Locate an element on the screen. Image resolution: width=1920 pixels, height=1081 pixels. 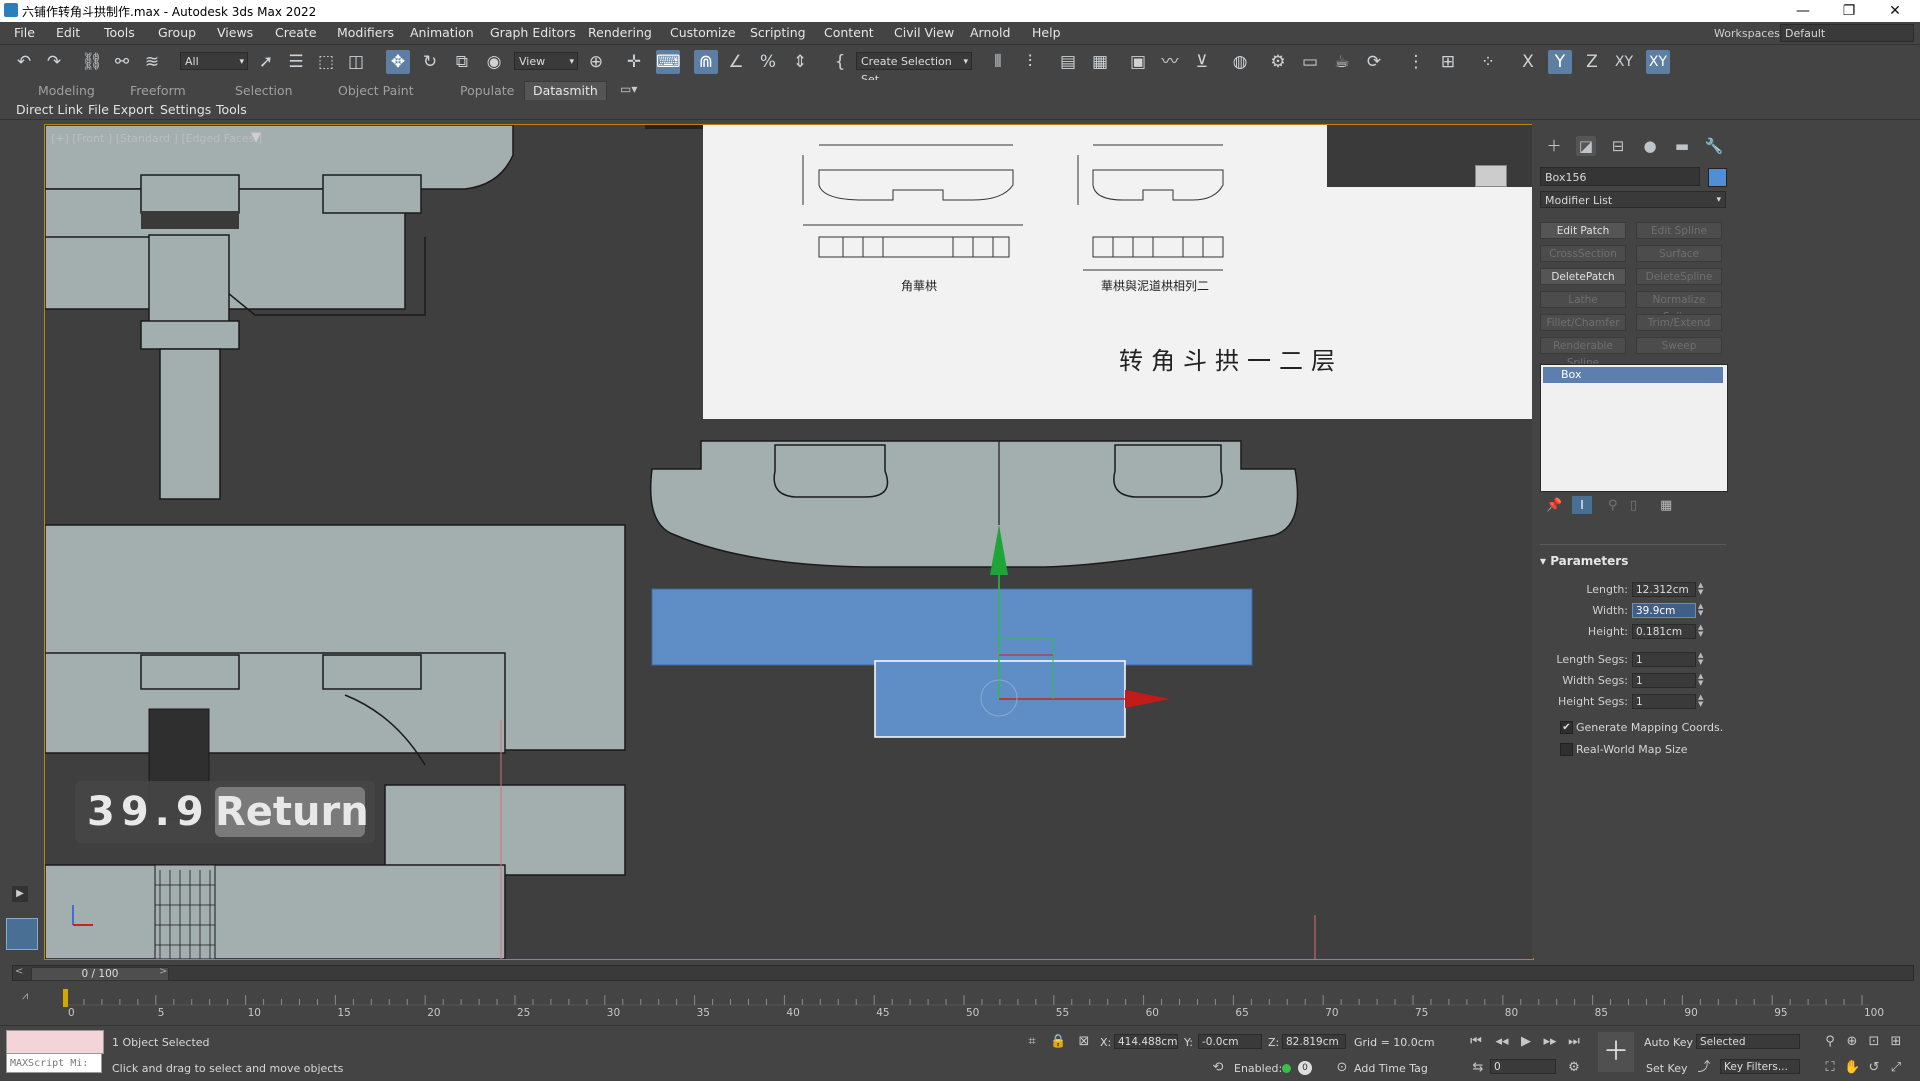
selection-filter-dropdown: All is located at coordinates (214, 61).